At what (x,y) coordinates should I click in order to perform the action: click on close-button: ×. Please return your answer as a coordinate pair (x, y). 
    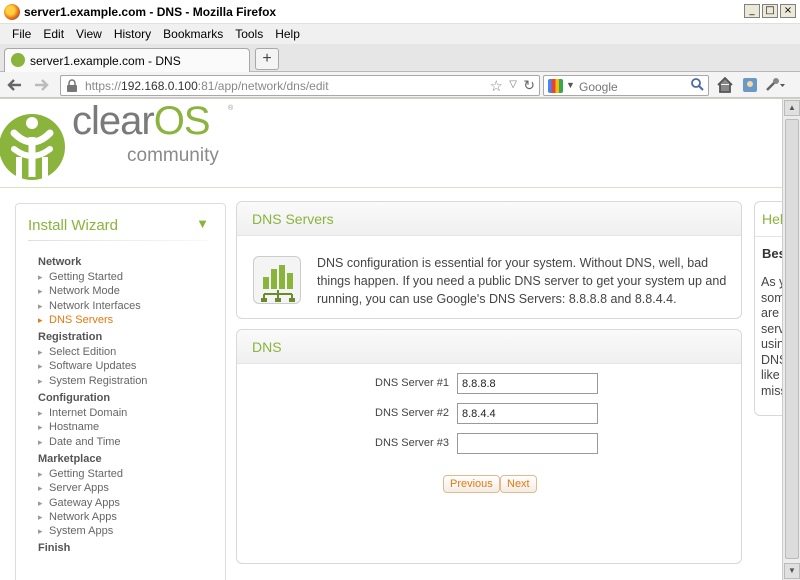
    Looking at the image, I should click on (788, 11).